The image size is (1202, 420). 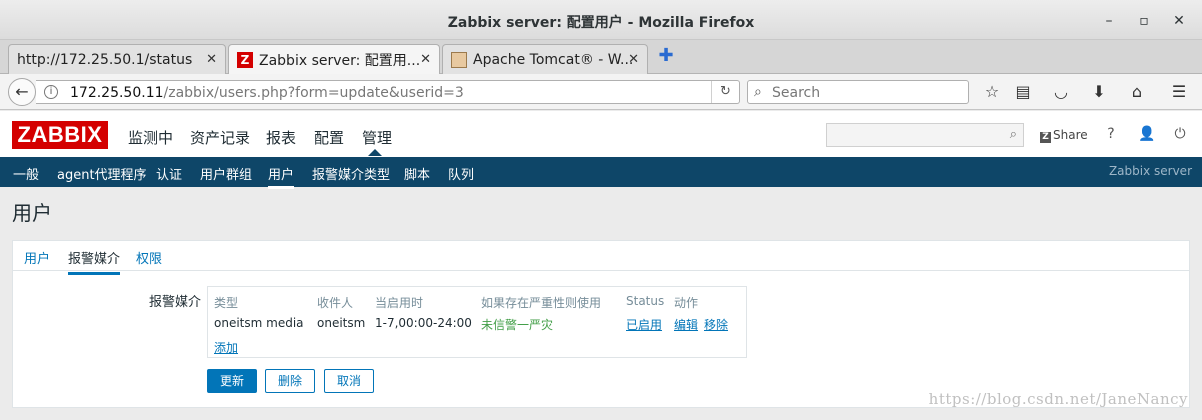 What do you see at coordinates (1111, 134) in the screenshot?
I see `help-icon: ?` at bounding box center [1111, 134].